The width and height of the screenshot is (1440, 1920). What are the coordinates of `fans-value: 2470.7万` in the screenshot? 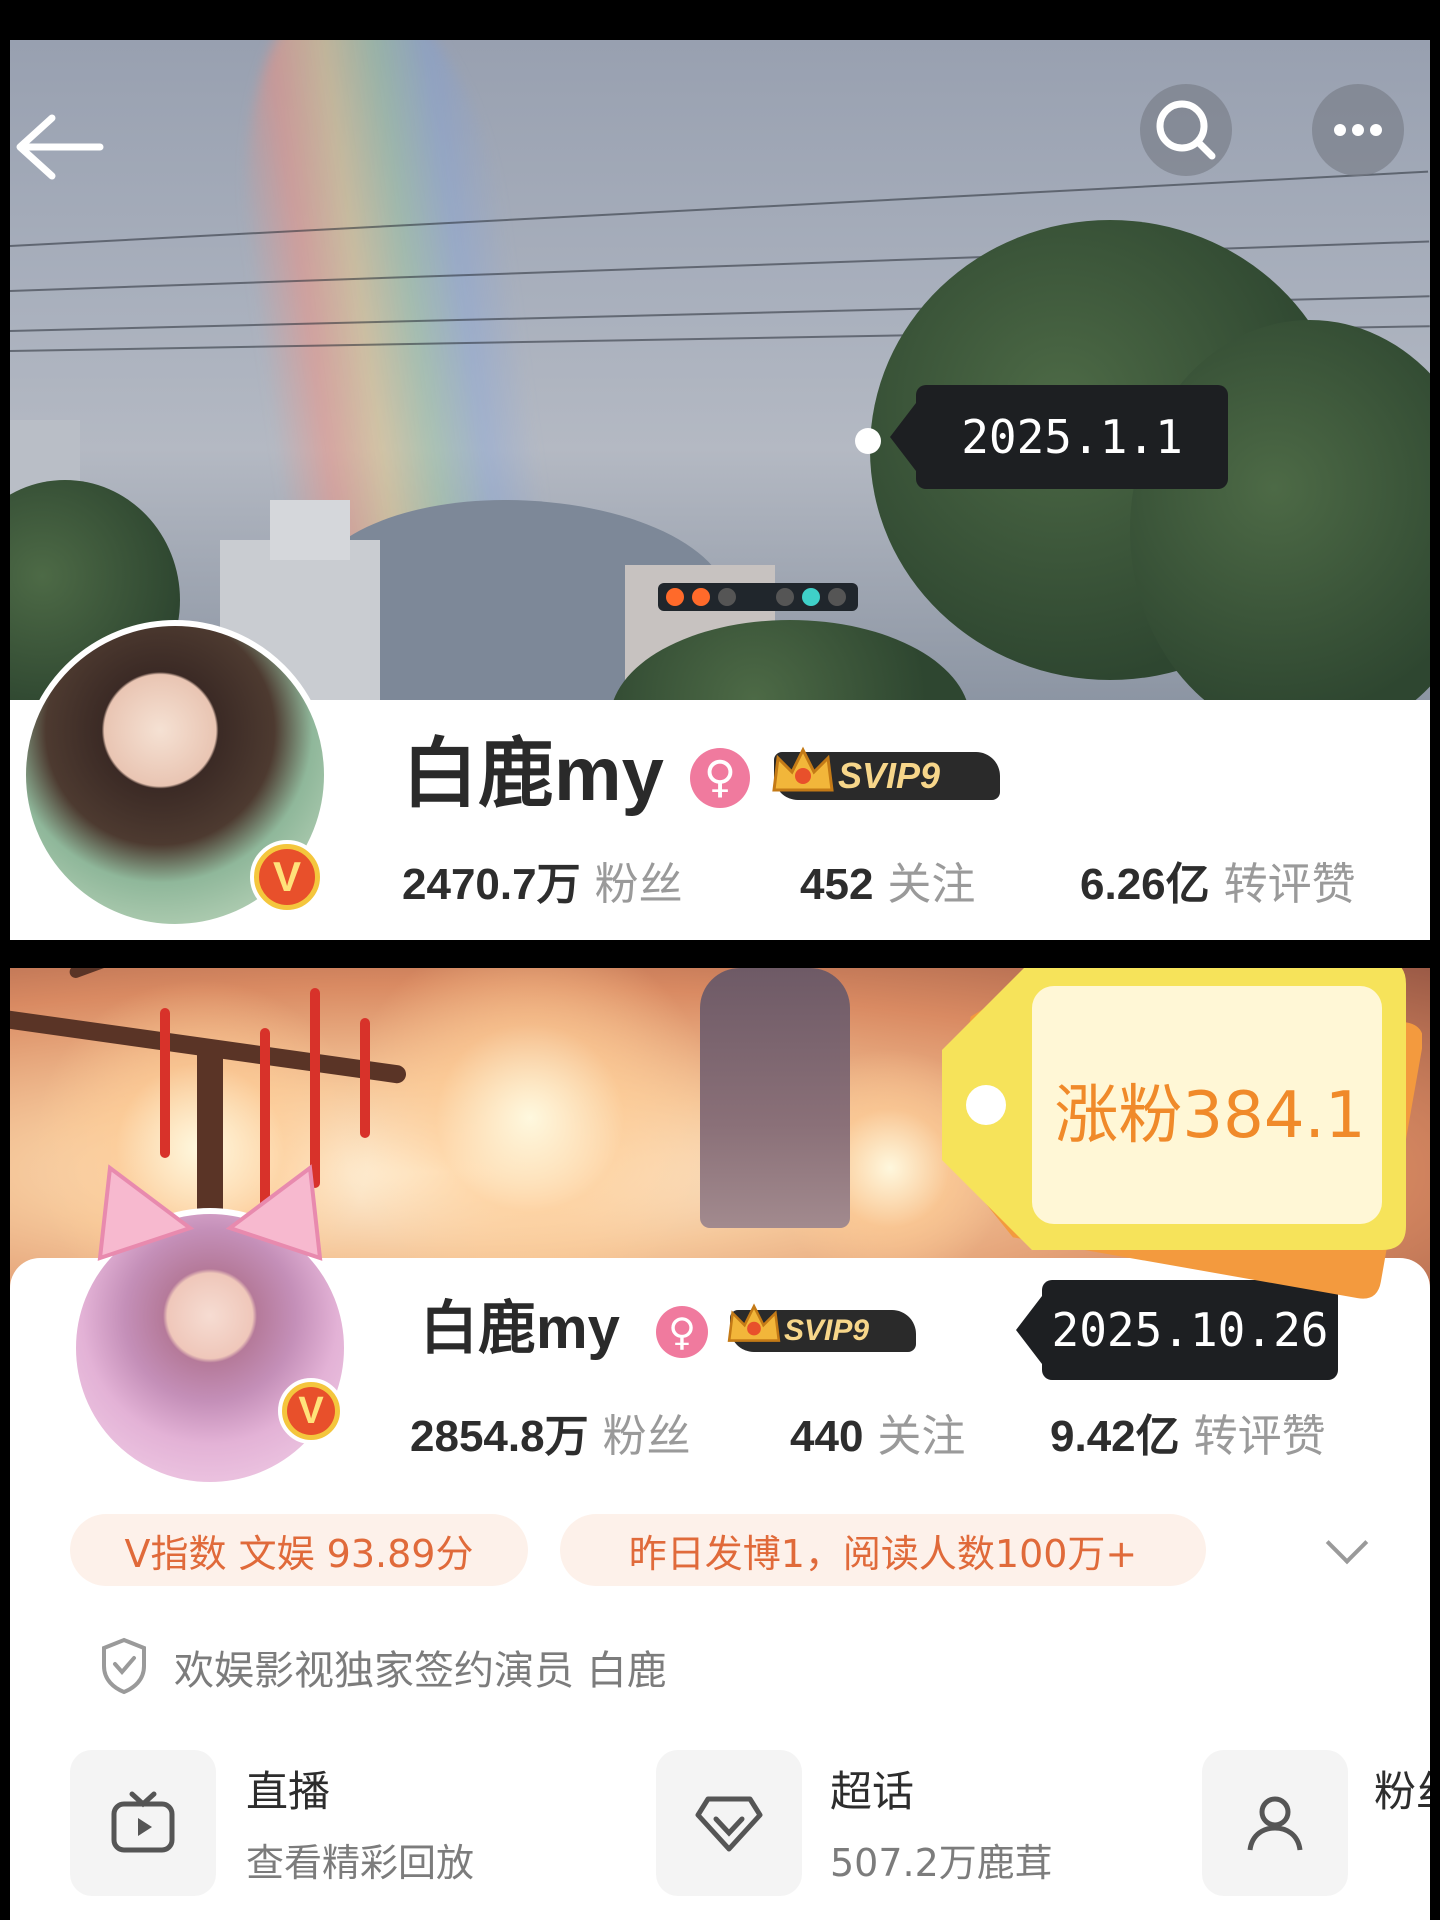 It's located at (491, 884).